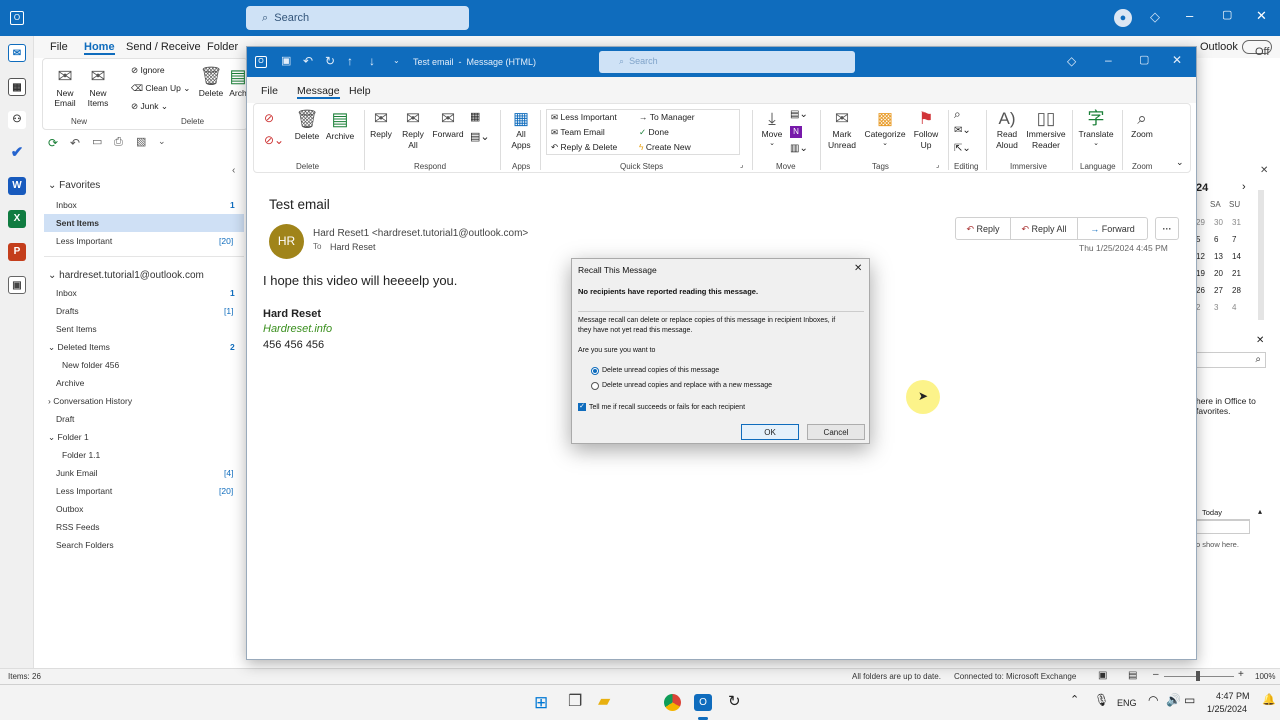 This screenshot has height=720, width=1280. What do you see at coordinates (211, 81) in the screenshot?
I see `delete-button-main: 🗑 Delete` at bounding box center [211, 81].